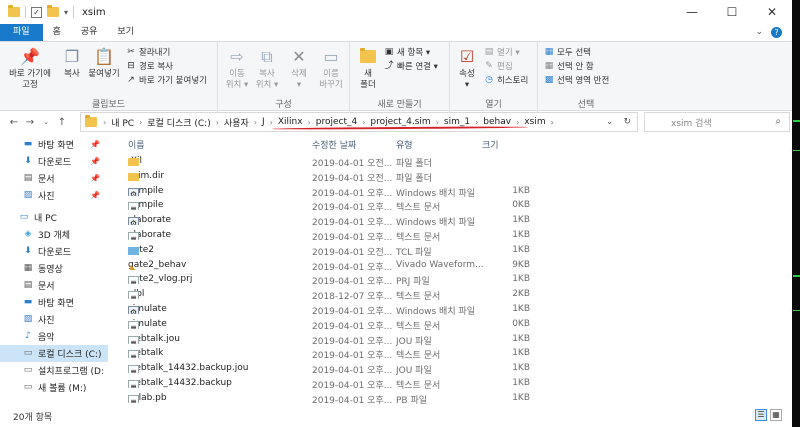  Describe the element at coordinates (446, 324) in the screenshot. I see `file-row: ≡ simulate 2019-04-01 오후... 텍스트 문서 0KB` at that location.